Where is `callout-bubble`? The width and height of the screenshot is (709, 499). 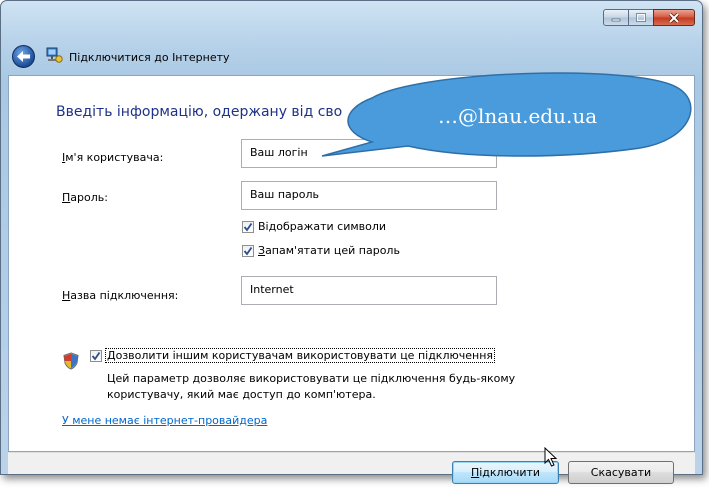 callout-bubble is located at coordinates (506, 114).